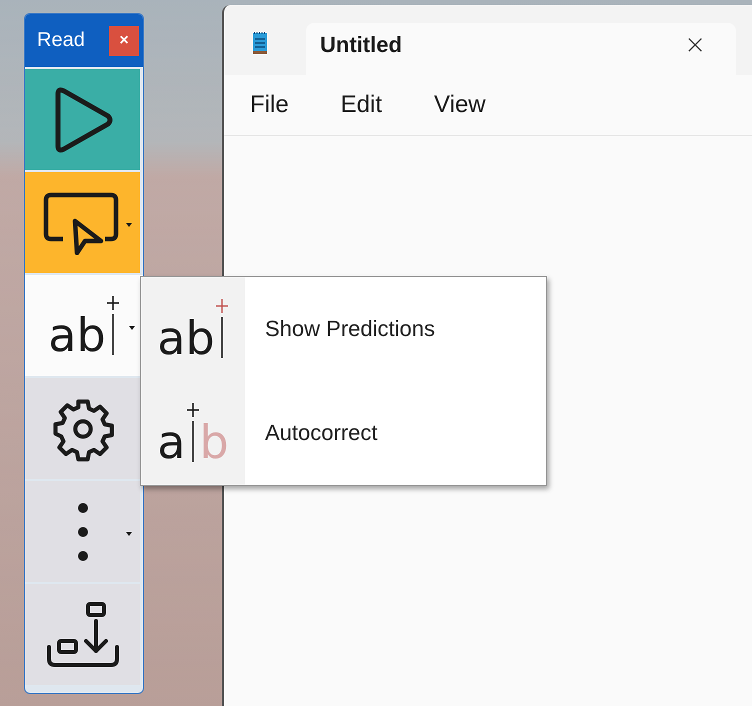 This screenshot has width=752, height=706. What do you see at coordinates (260, 43) in the screenshot?
I see `notepad-icon` at bounding box center [260, 43].